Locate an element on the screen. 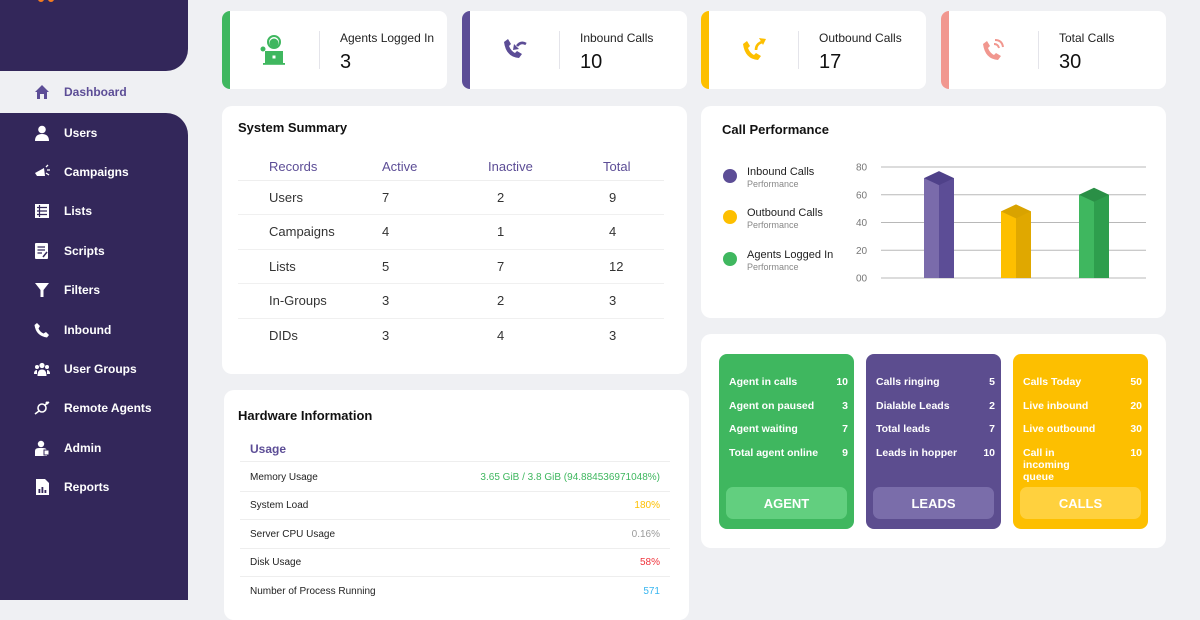  list-icon is located at coordinates (42, 211).